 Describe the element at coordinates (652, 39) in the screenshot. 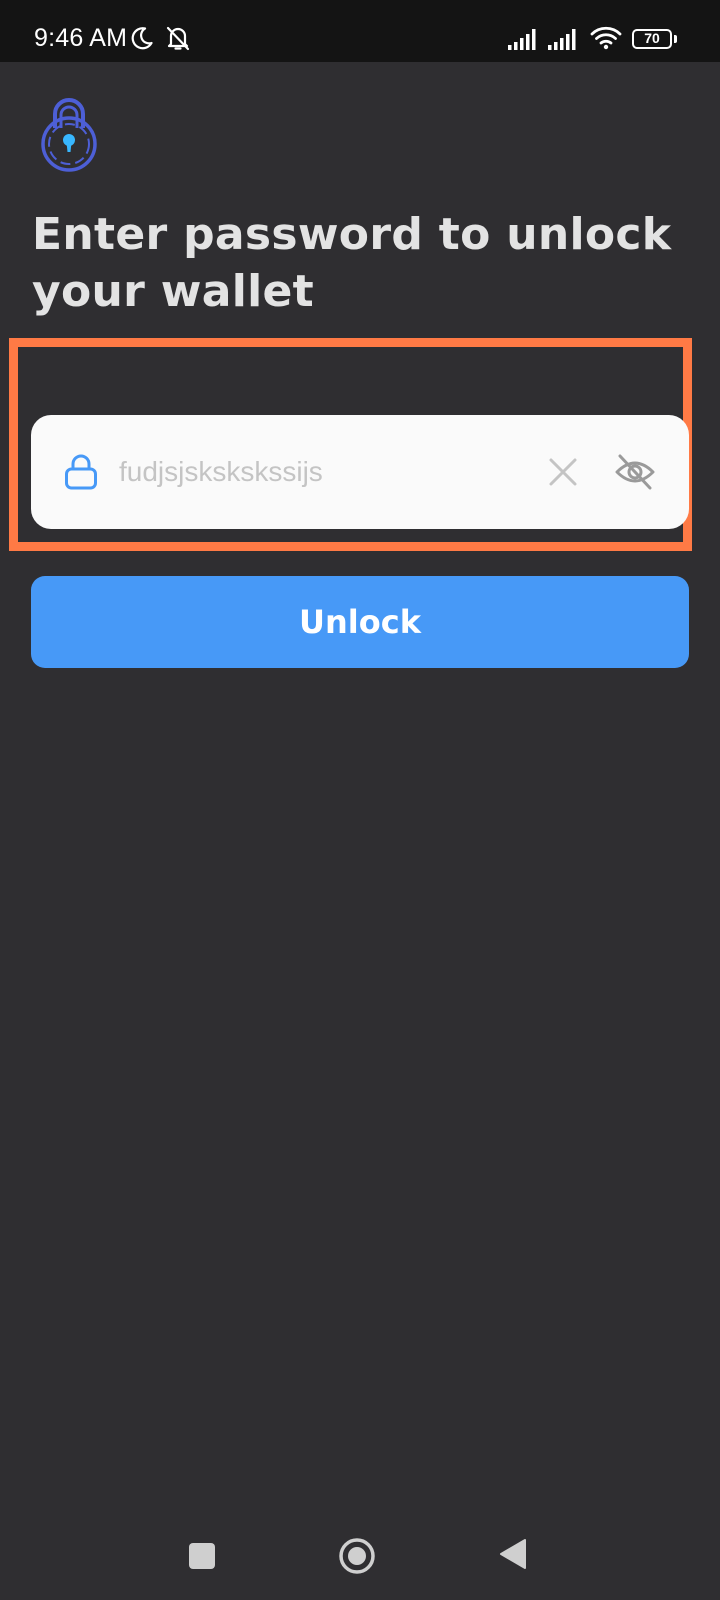

I see `battery-icon: 70` at that location.